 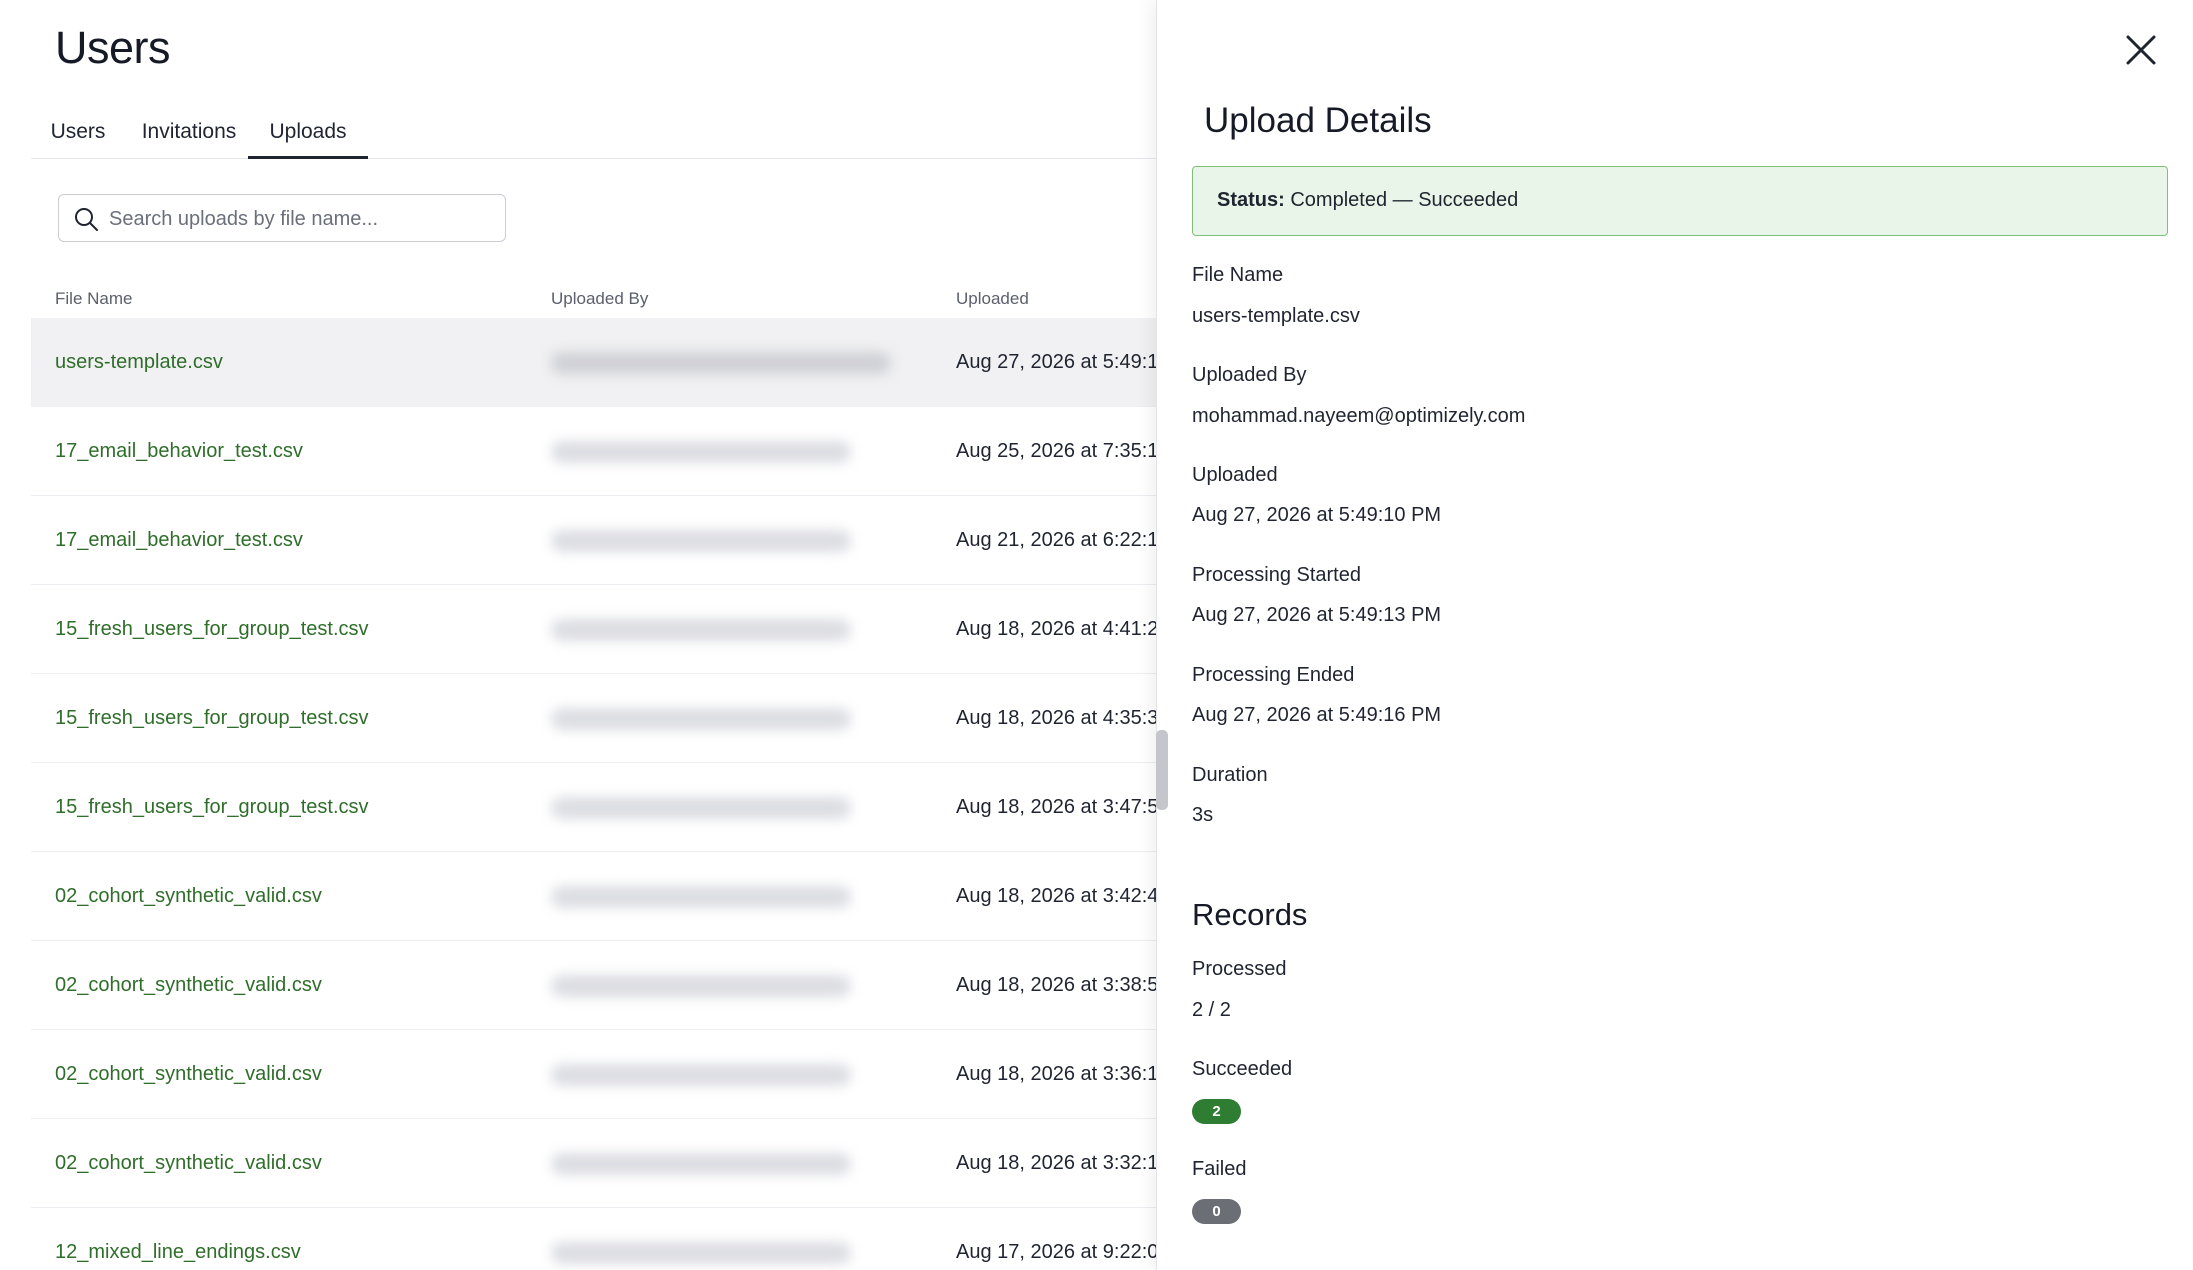 What do you see at coordinates (1219, 1169) in the screenshot?
I see `failed-label: Failed` at bounding box center [1219, 1169].